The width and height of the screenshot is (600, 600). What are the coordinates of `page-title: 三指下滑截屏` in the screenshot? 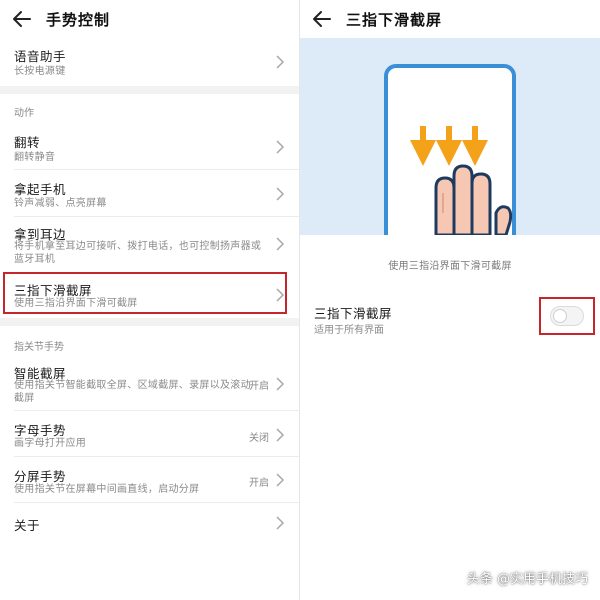 It's located at (394, 20).